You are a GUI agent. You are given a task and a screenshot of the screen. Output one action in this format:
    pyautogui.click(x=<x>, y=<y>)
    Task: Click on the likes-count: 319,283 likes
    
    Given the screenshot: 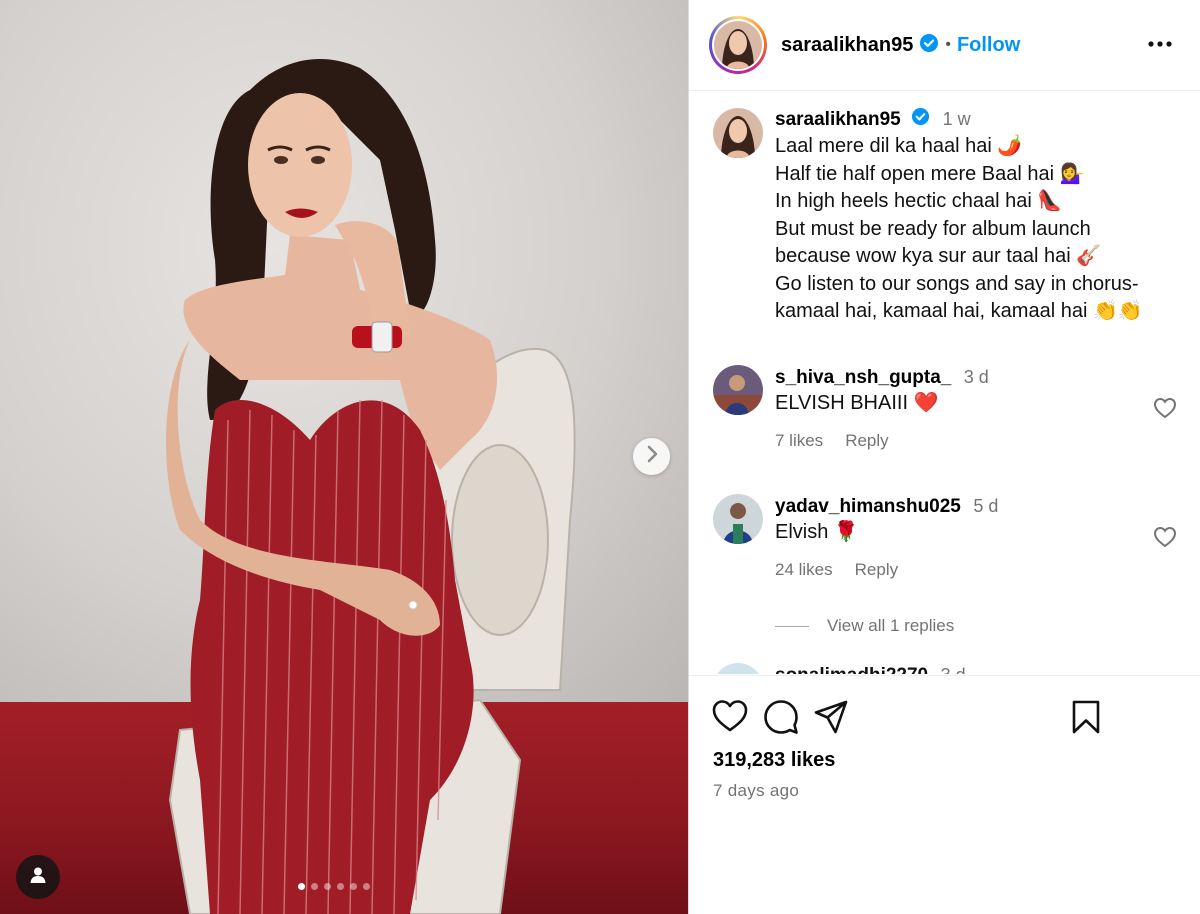 What is the action you would take?
    pyautogui.click(x=774, y=760)
    